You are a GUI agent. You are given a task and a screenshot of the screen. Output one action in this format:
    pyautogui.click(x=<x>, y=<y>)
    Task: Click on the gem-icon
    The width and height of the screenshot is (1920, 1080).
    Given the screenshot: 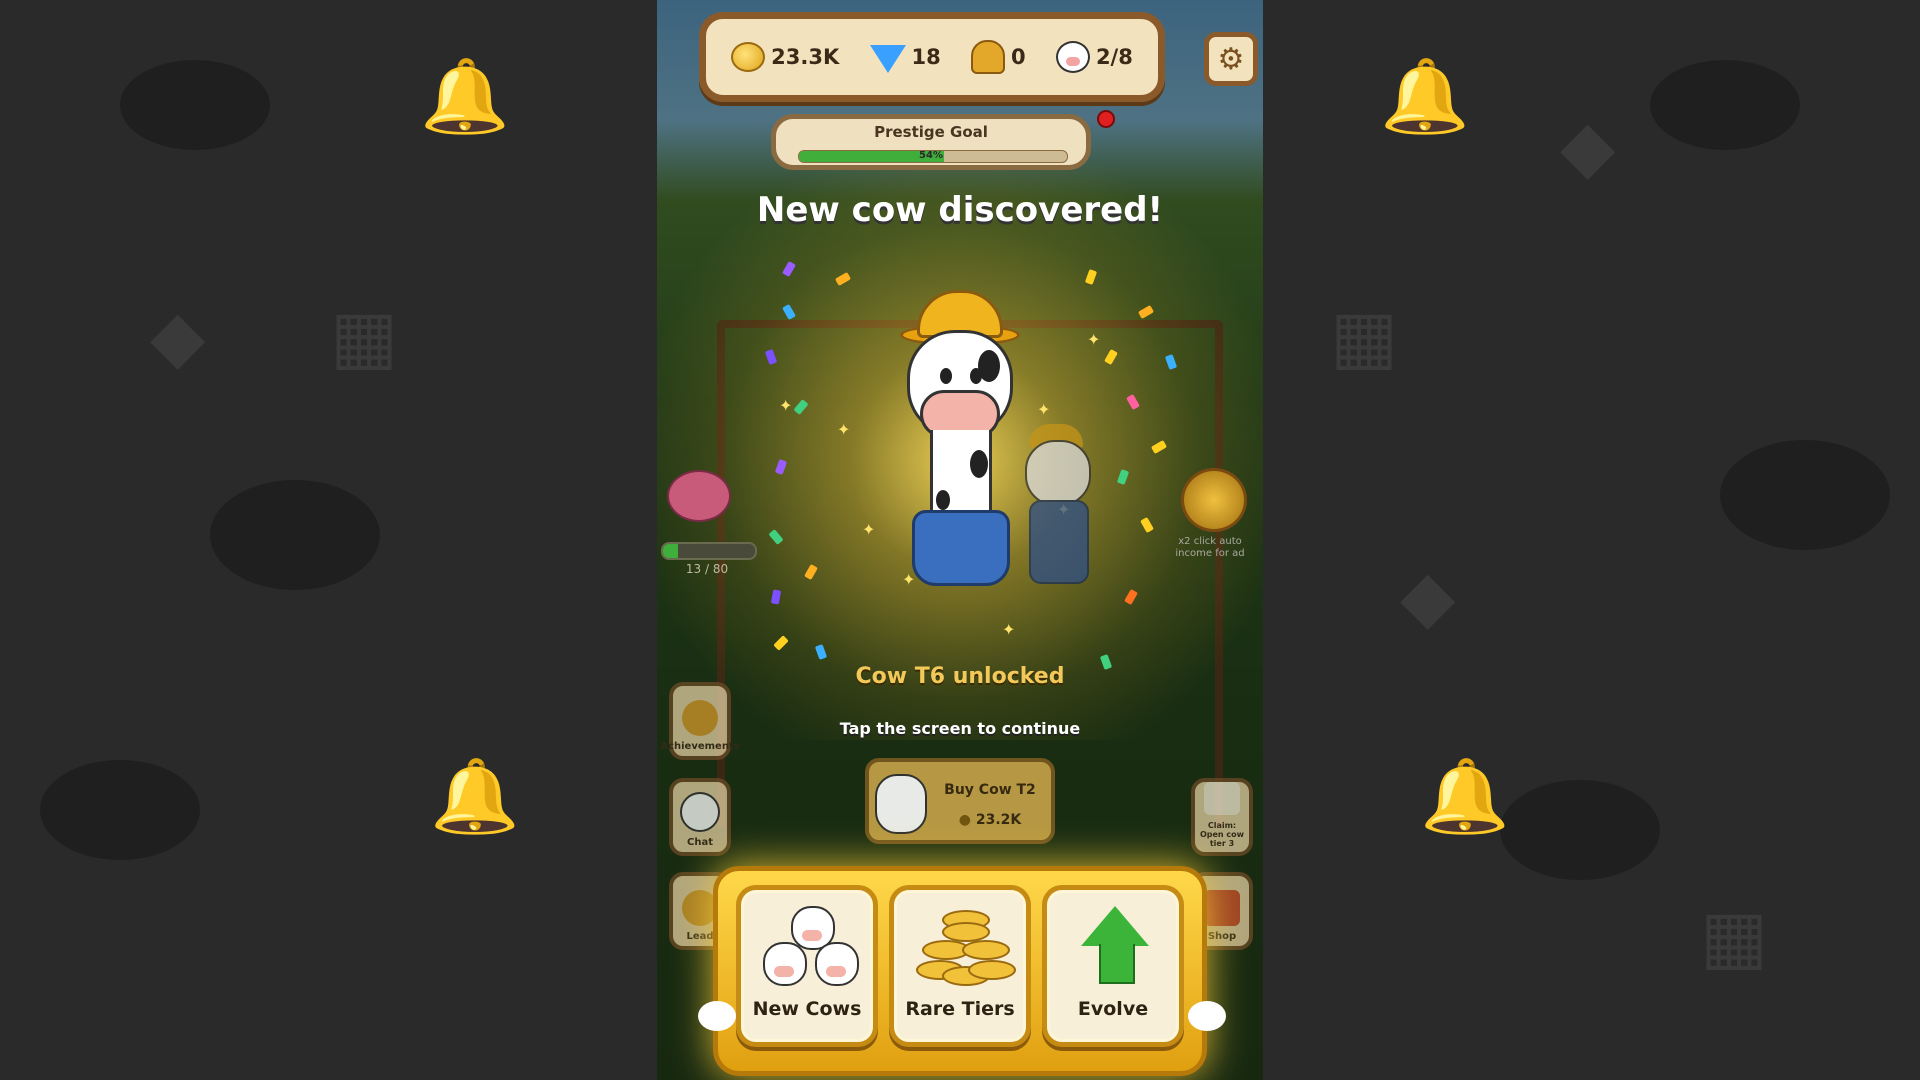 What is the action you would take?
    pyautogui.click(x=887, y=59)
    